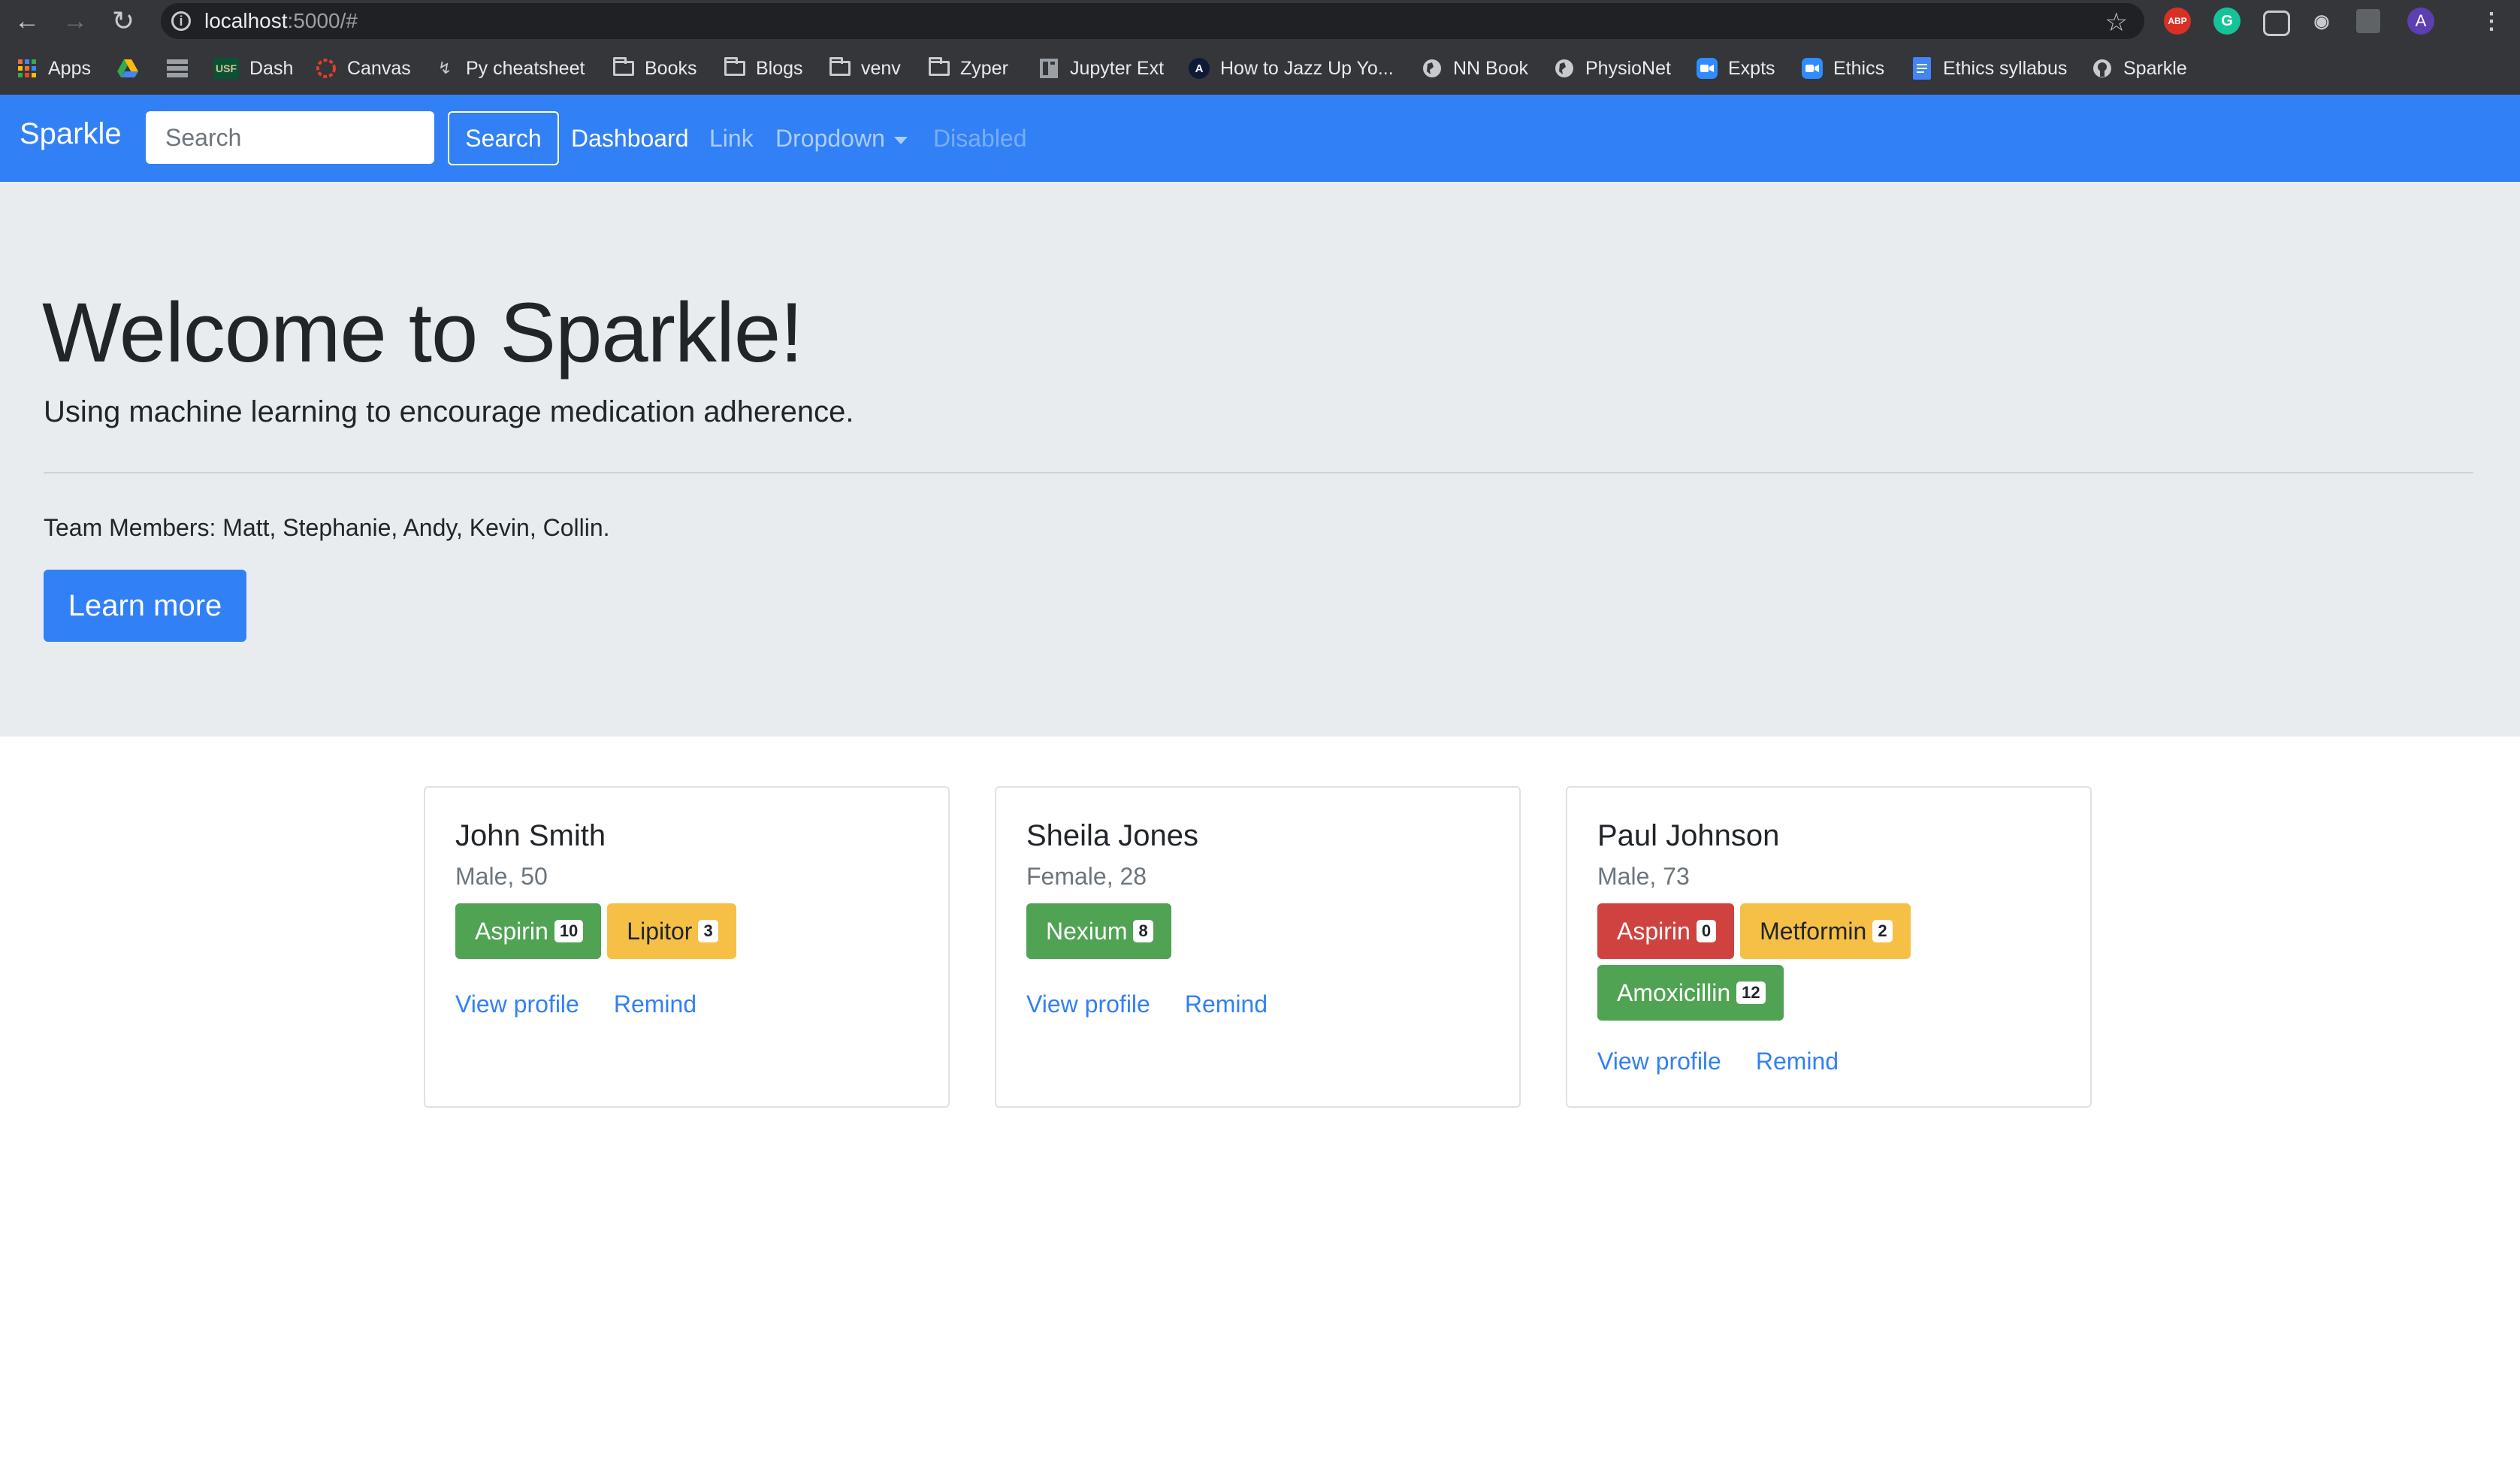 The width and height of the screenshot is (2520, 1473). Describe the element at coordinates (75, 21) in the screenshot. I see `forward-arrow-icon: →` at that location.